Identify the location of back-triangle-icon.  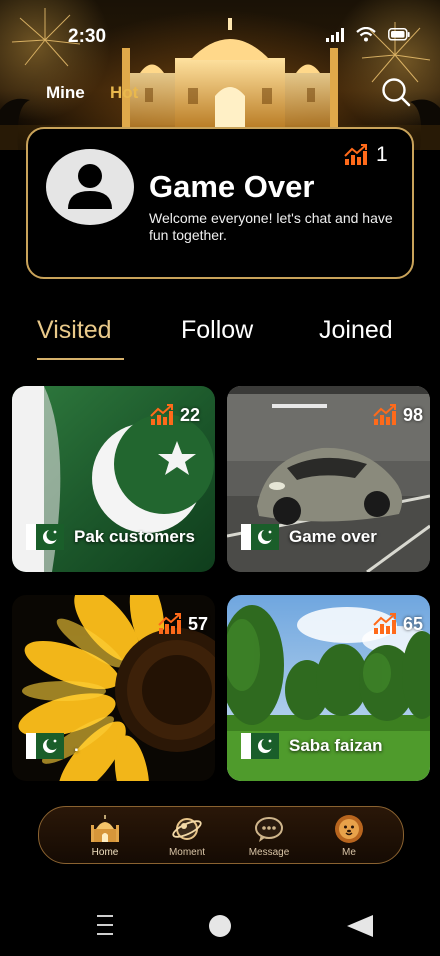
(360, 926).